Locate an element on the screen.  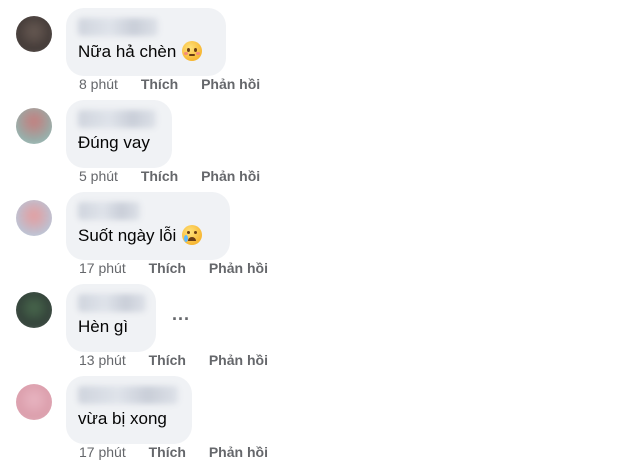
comment-text: Nữa hả chèn is located at coordinates (140, 51).